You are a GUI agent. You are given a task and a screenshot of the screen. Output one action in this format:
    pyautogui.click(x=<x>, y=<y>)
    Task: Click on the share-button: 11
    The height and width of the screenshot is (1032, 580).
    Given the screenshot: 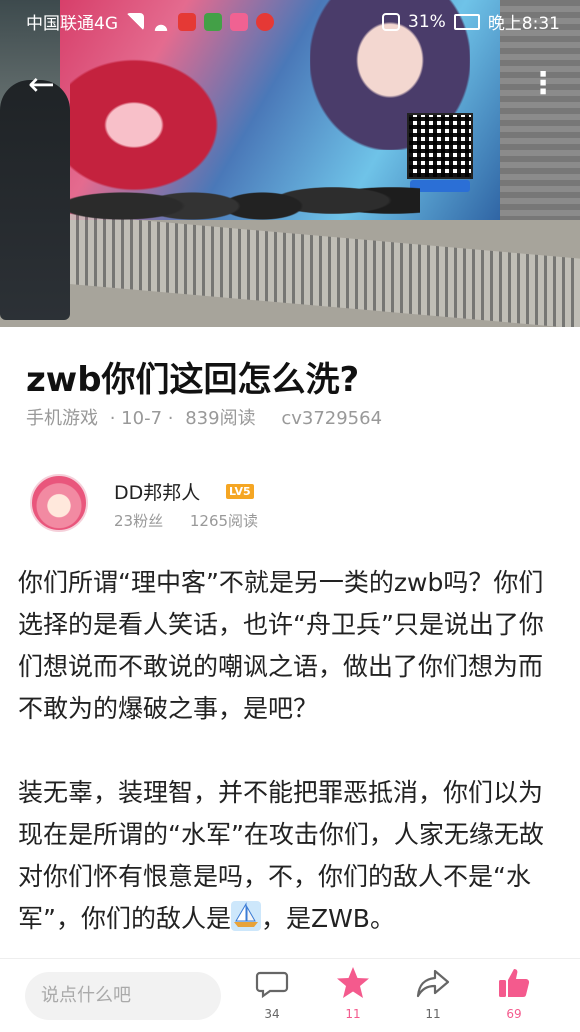 What is the action you would take?
    pyautogui.click(x=433, y=997)
    